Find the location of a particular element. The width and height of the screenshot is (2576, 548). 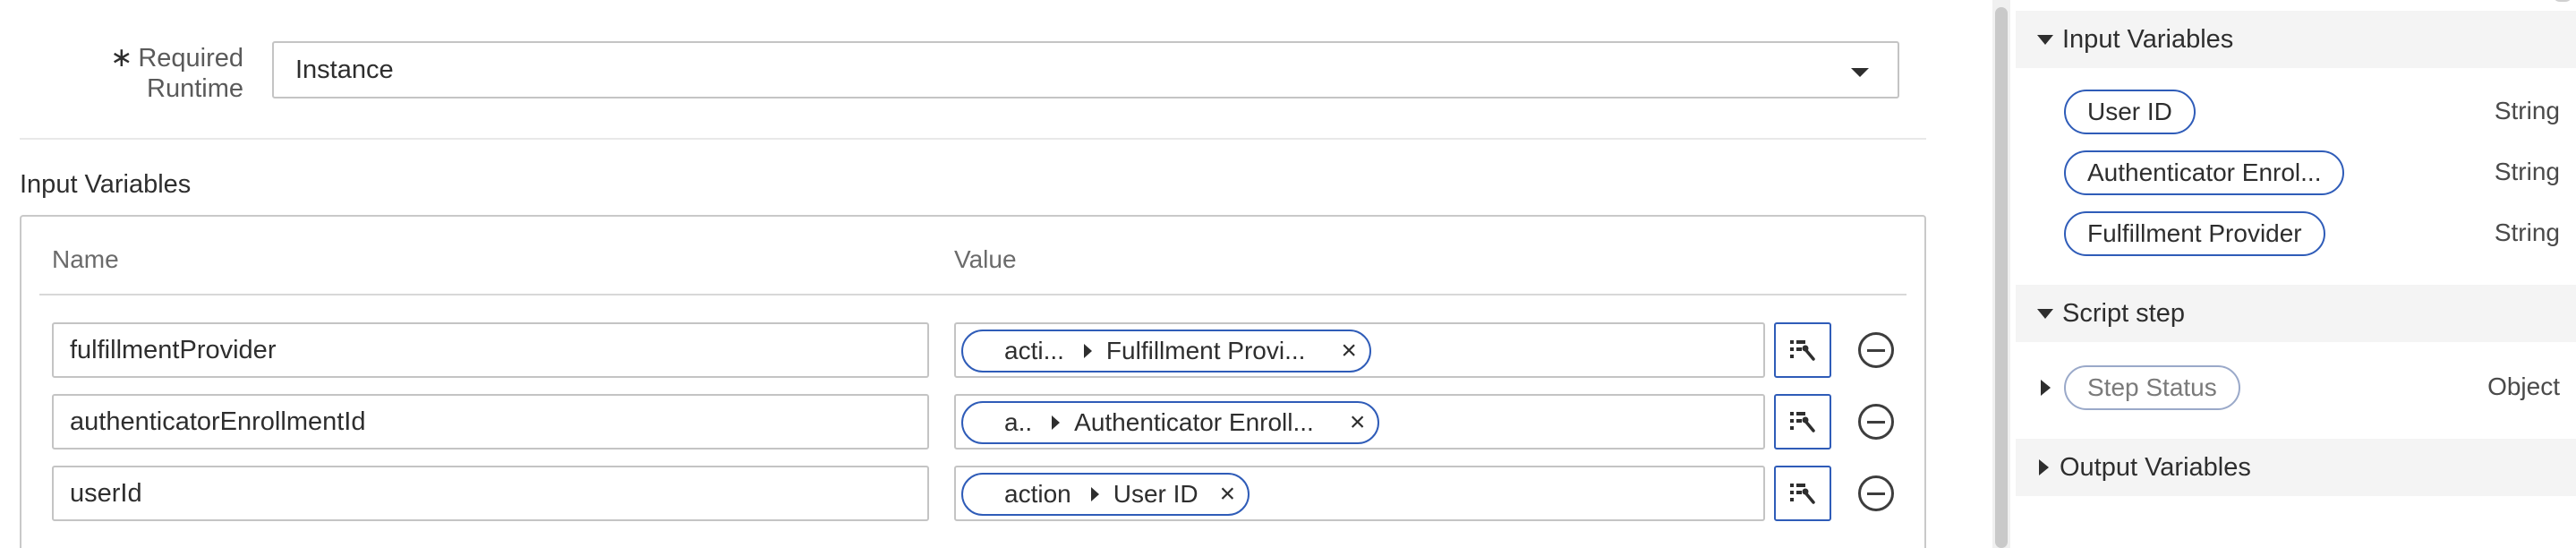

list-item: Authenticator Enrol... String is located at coordinates (2296, 173).